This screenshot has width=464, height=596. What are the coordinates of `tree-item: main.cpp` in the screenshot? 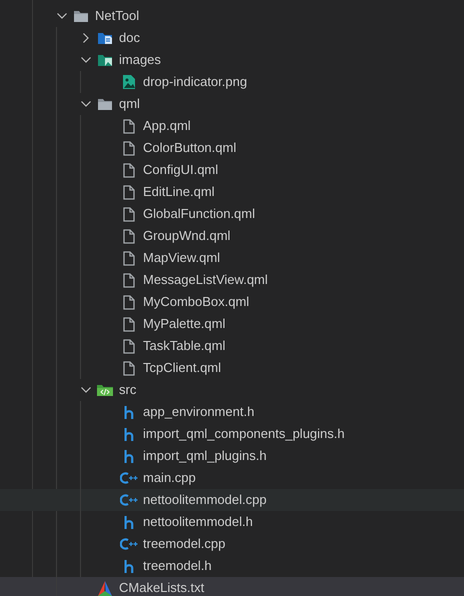 It's located at (232, 478).